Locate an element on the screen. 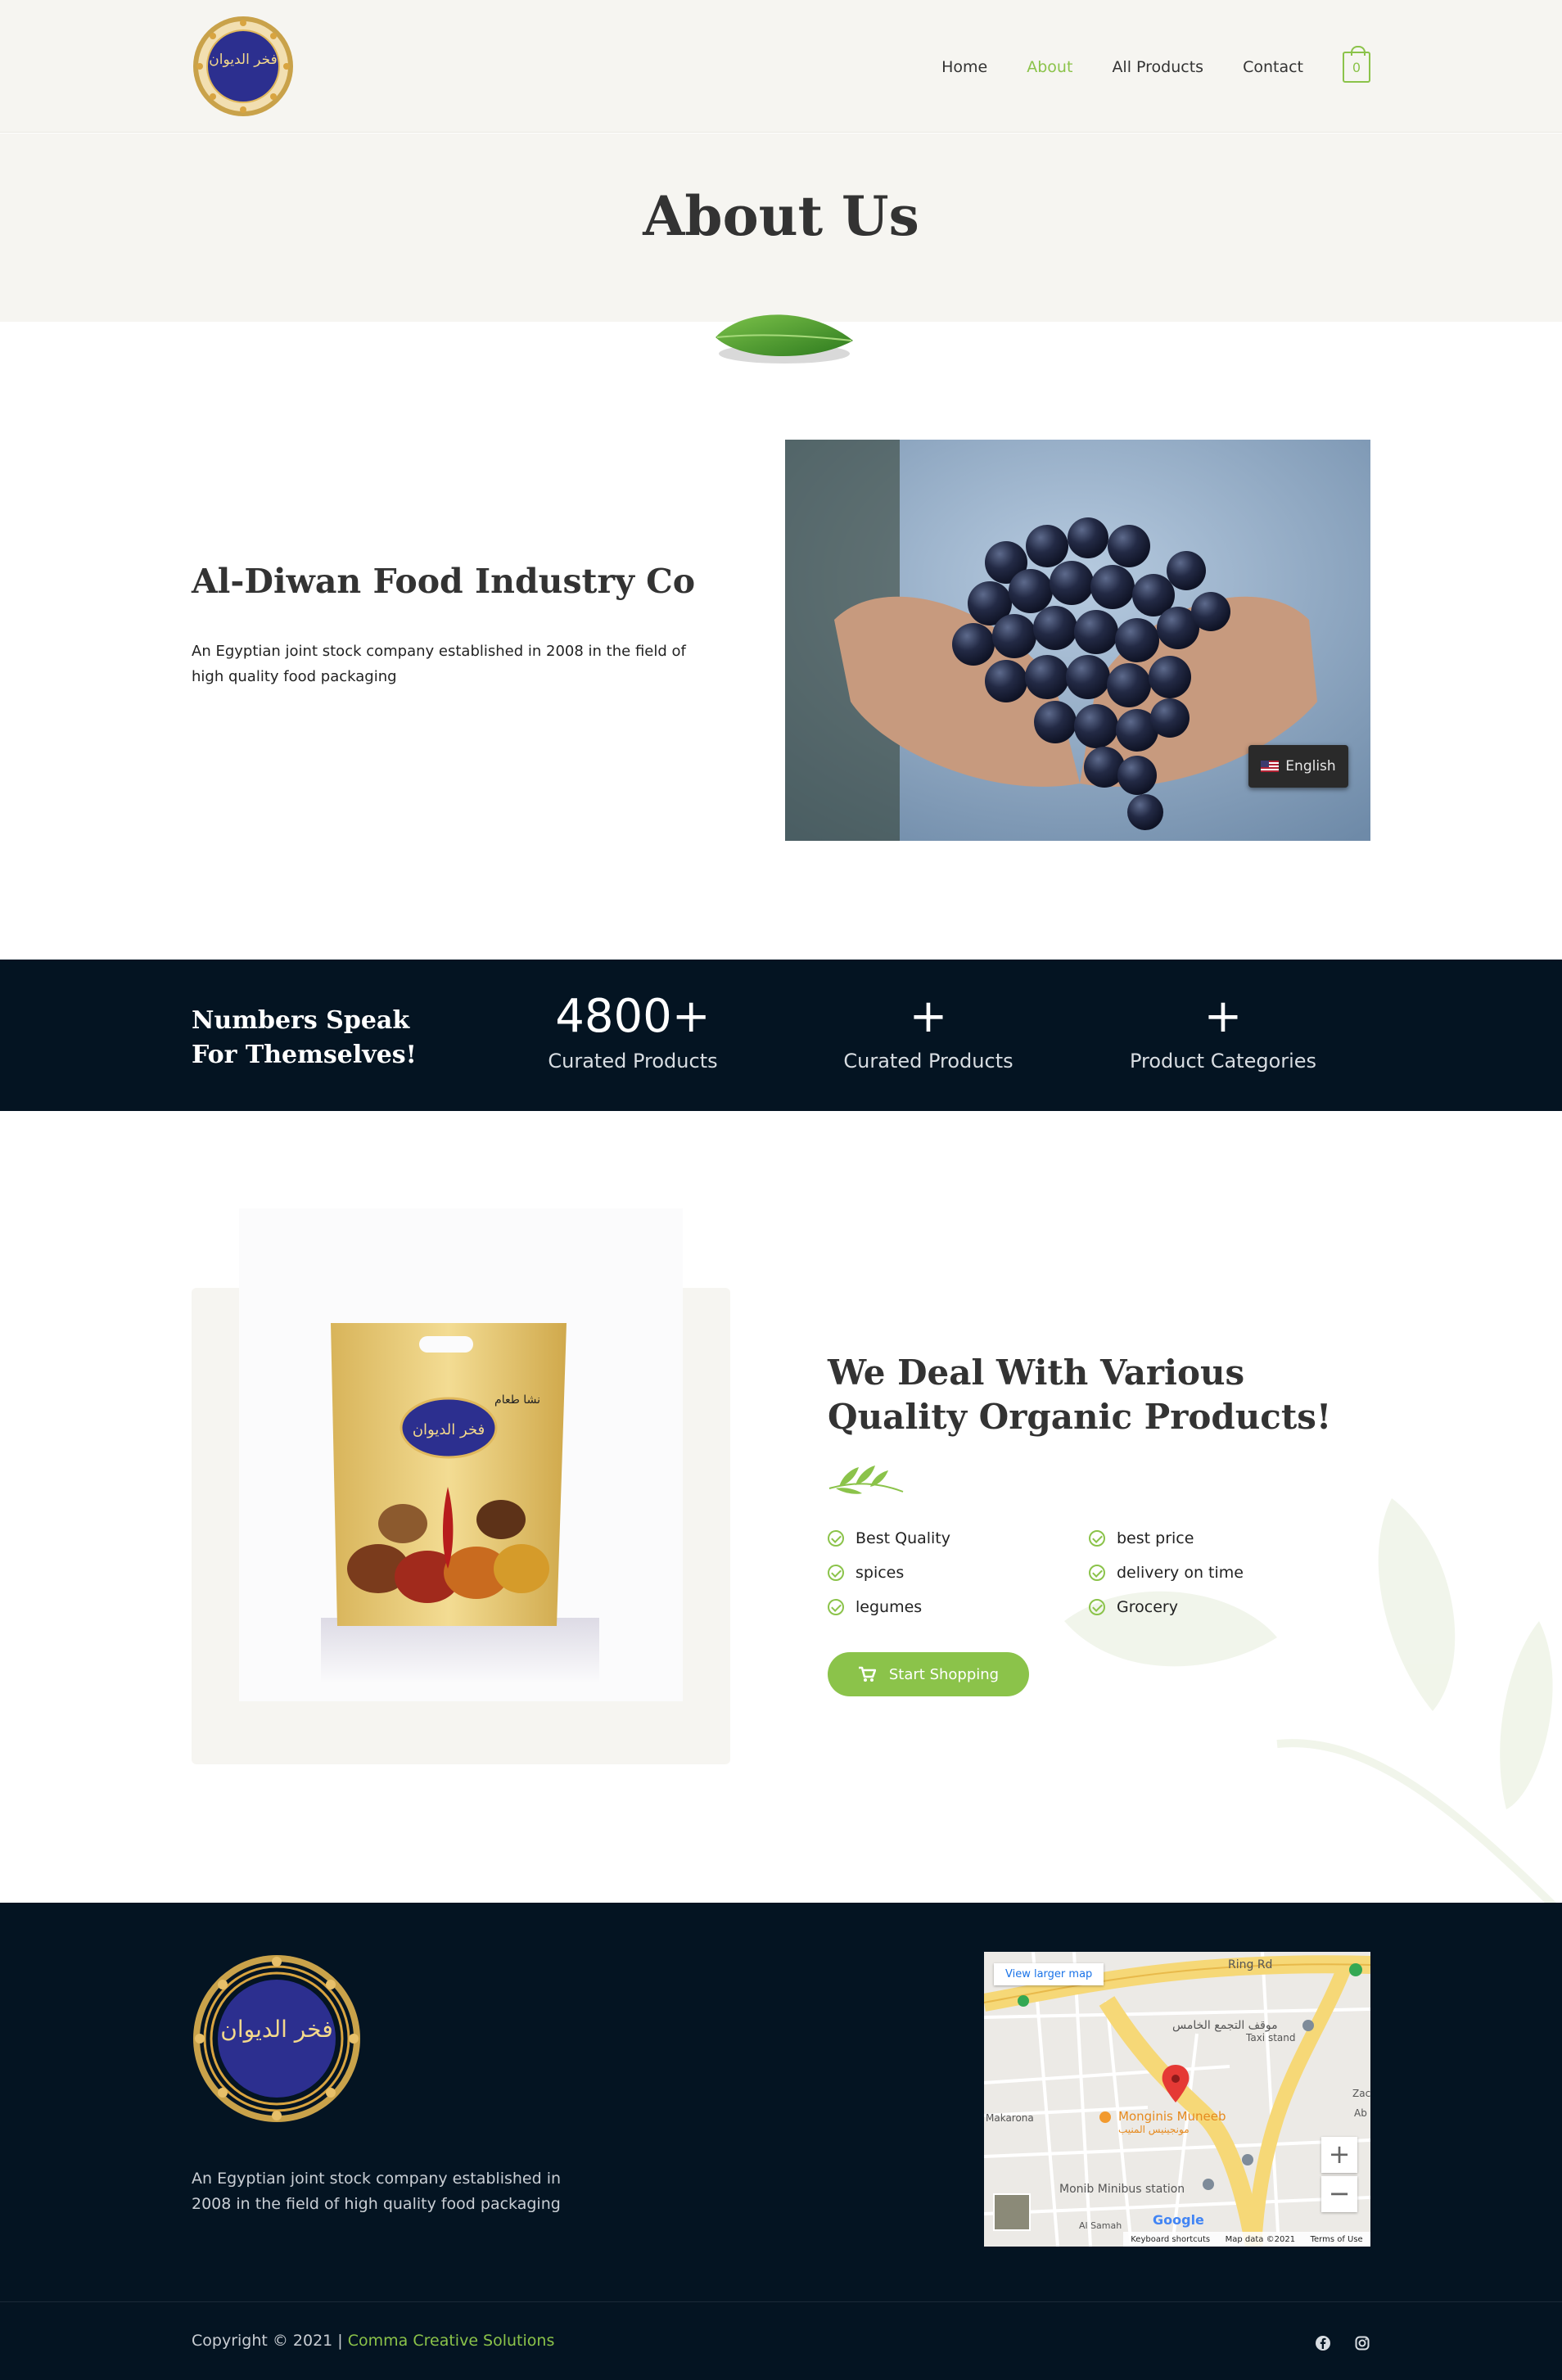 This screenshot has height=2380, width=1562. map-zoom-in-button: + is located at coordinates (1339, 2155).